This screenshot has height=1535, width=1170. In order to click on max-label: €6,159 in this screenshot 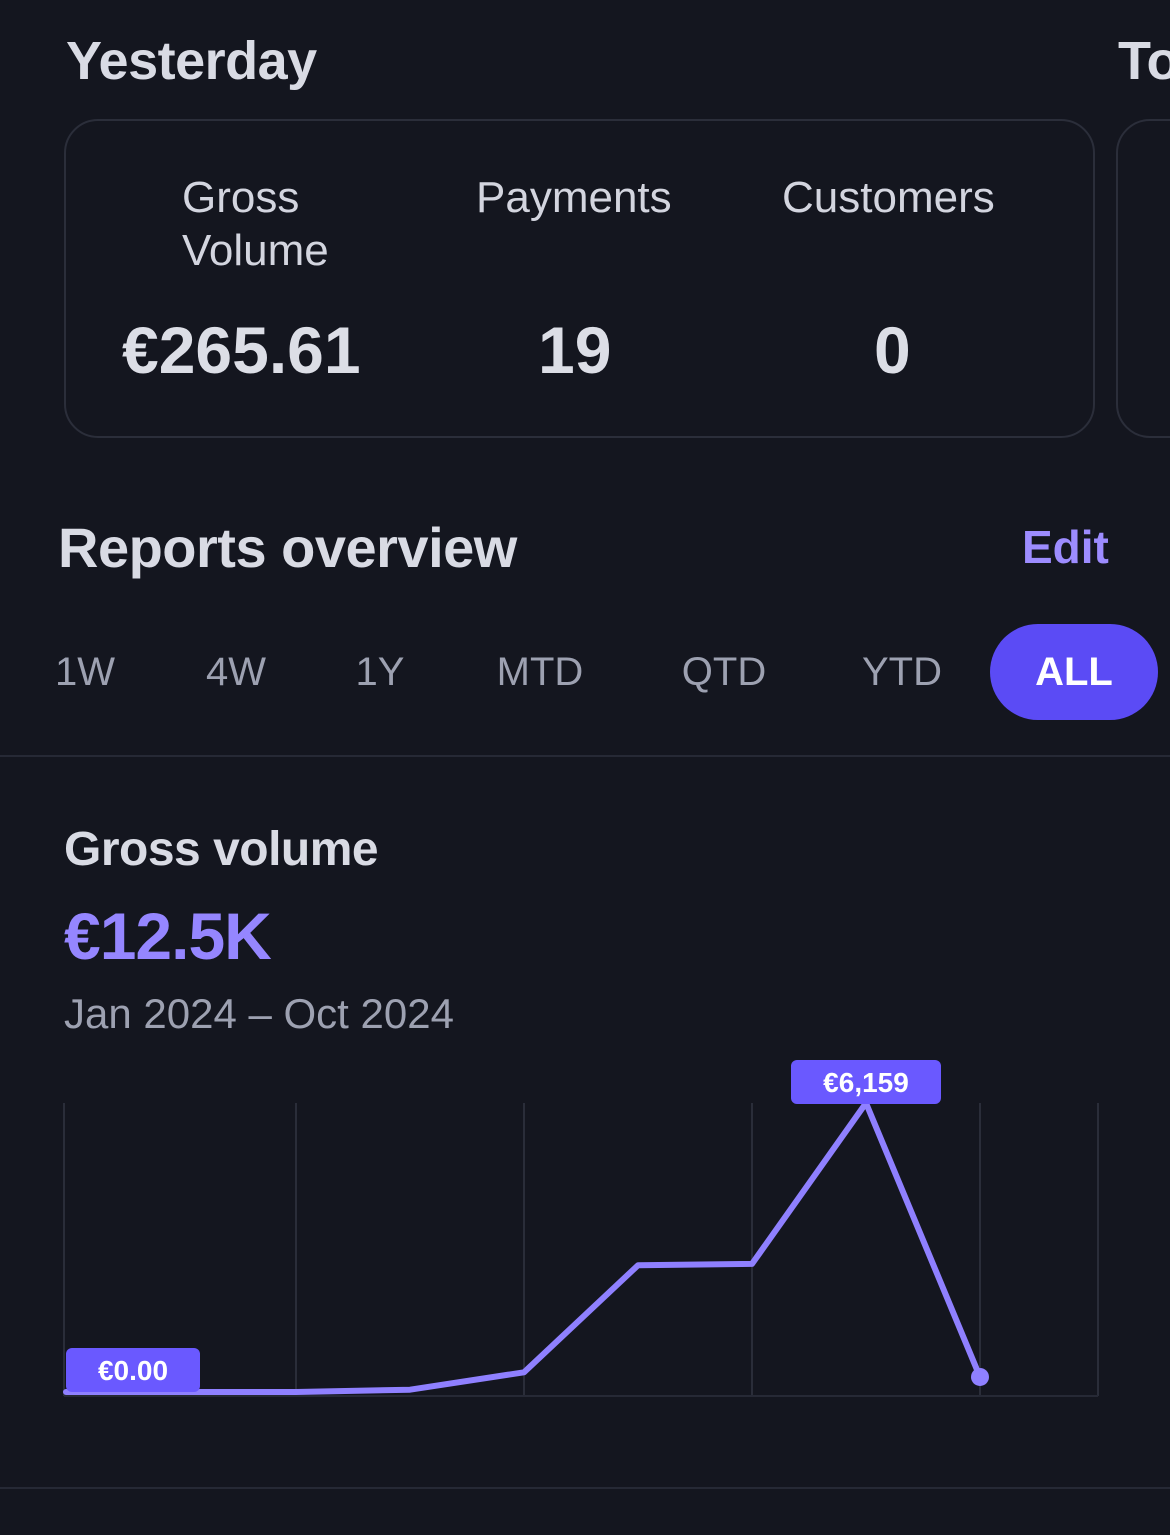, I will do `click(866, 1082)`.